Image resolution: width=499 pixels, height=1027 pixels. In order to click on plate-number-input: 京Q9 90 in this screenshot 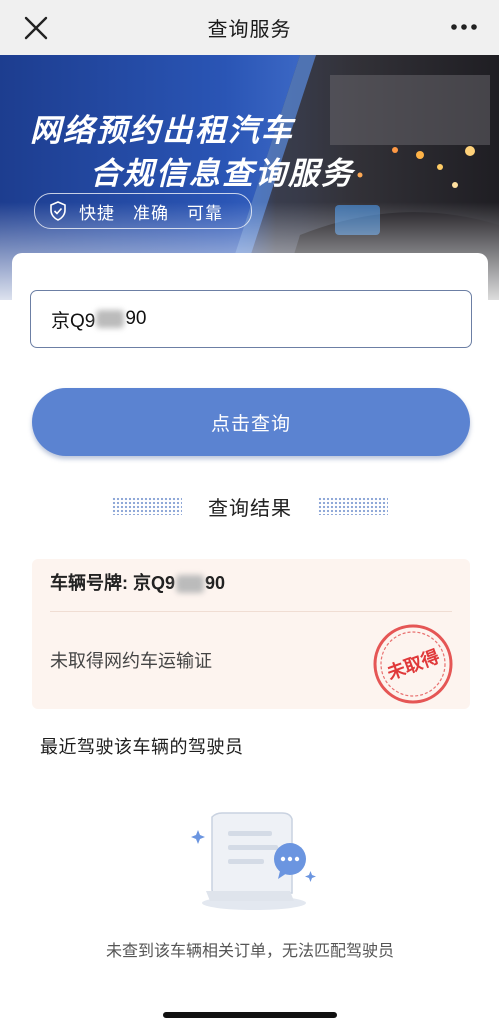, I will do `click(251, 319)`.